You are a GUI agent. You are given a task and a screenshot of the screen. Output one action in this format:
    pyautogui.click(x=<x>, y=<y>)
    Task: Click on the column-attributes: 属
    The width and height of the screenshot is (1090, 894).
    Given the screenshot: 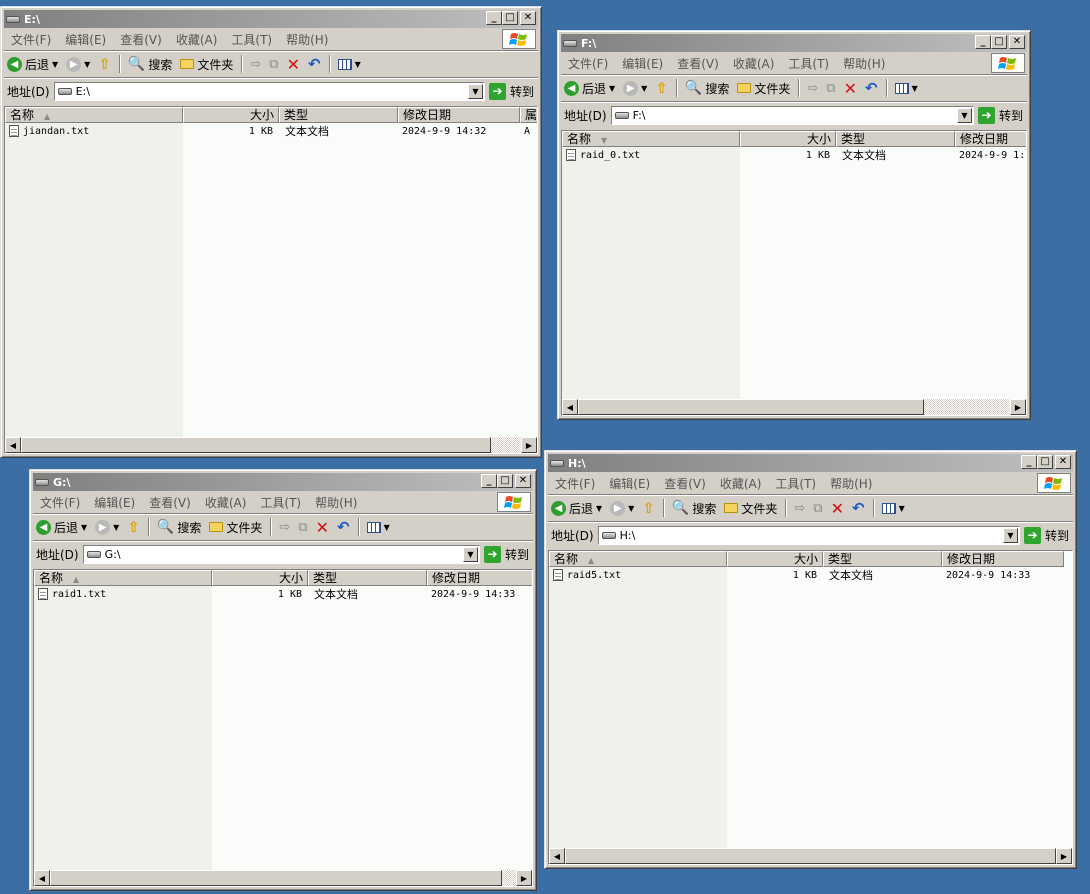 What is the action you would take?
    pyautogui.click(x=528, y=115)
    